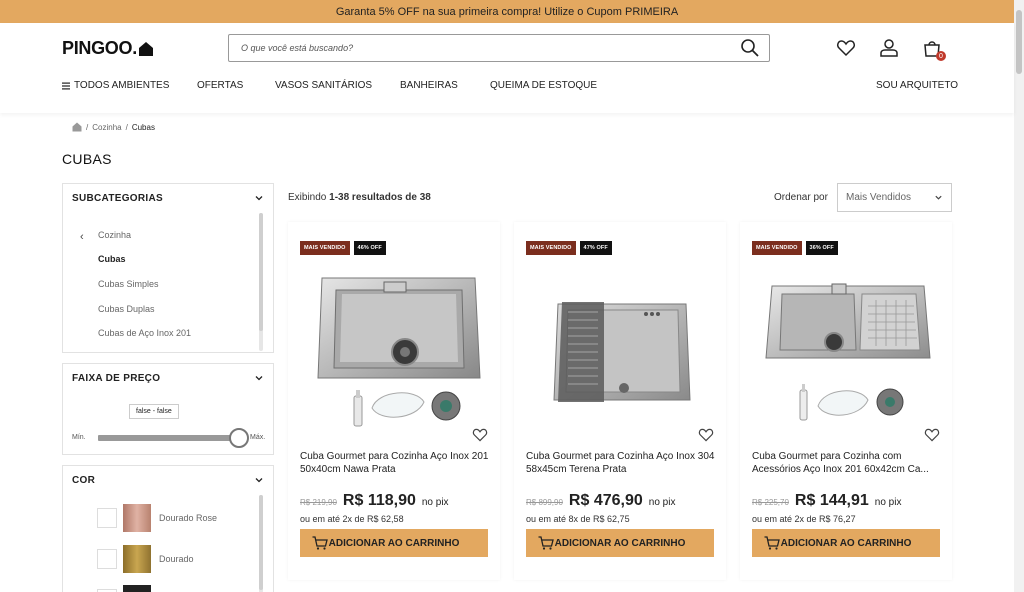  I want to click on color-filter-header: COR, so click(168, 480).